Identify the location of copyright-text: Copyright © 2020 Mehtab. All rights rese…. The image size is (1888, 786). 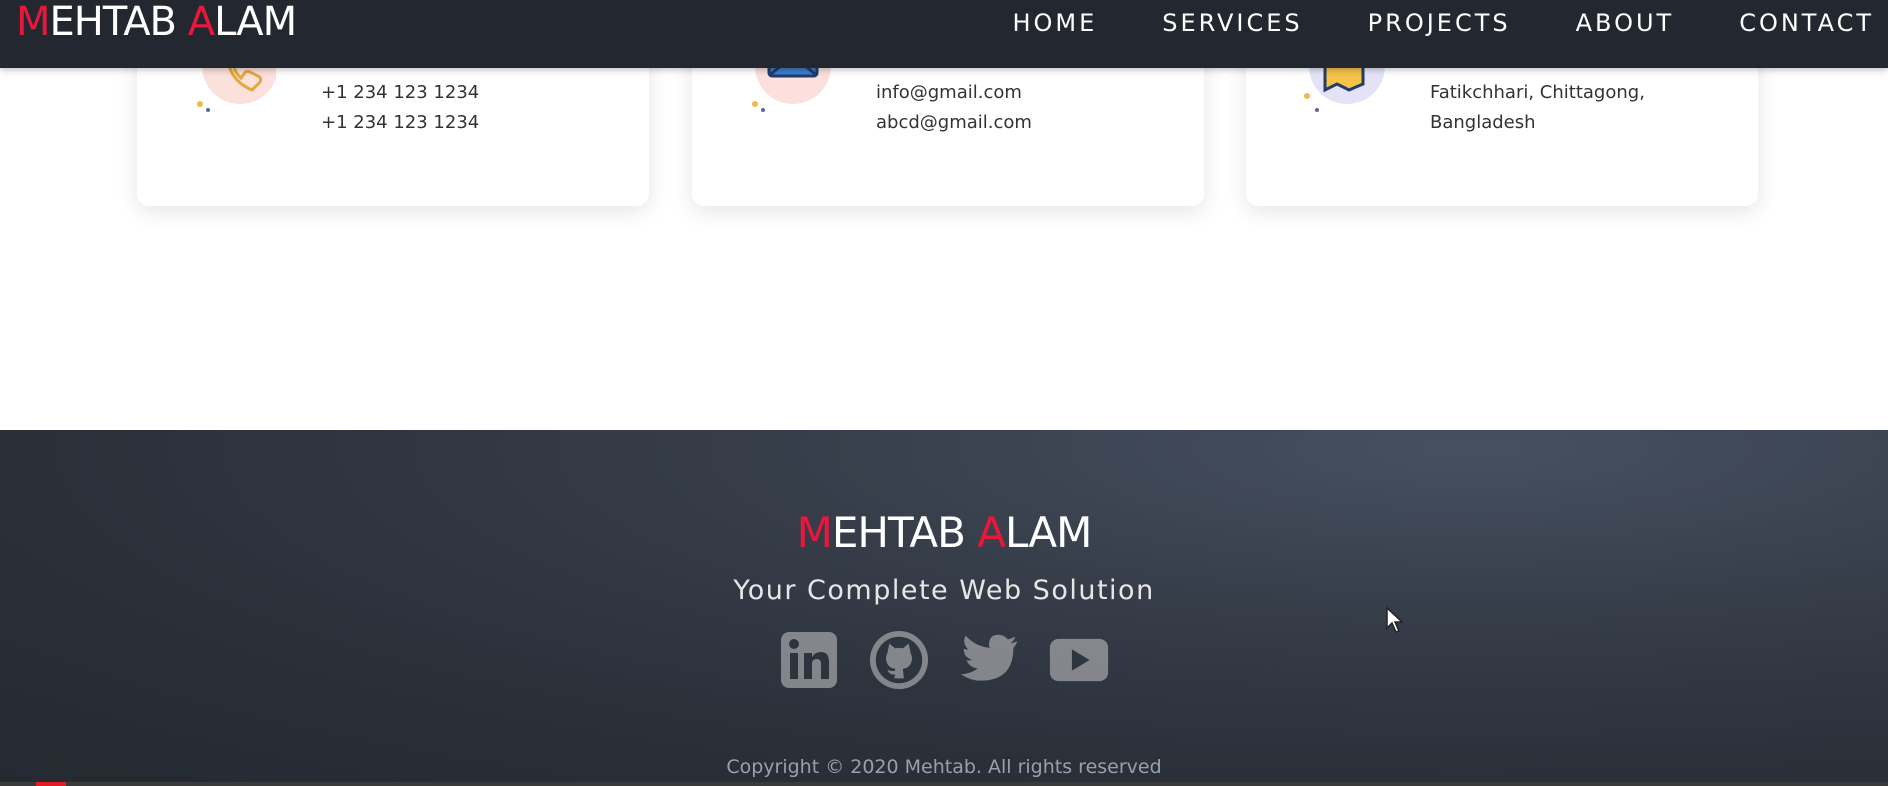
(944, 767).